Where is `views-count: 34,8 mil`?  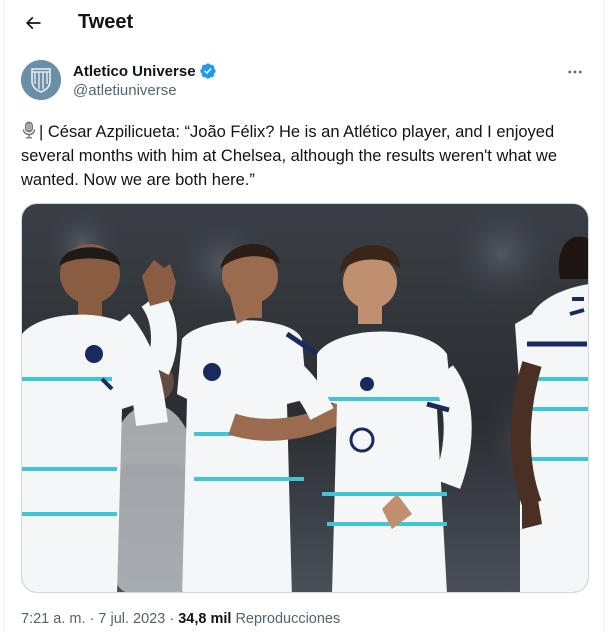
views-count: 34,8 mil is located at coordinates (205, 619).